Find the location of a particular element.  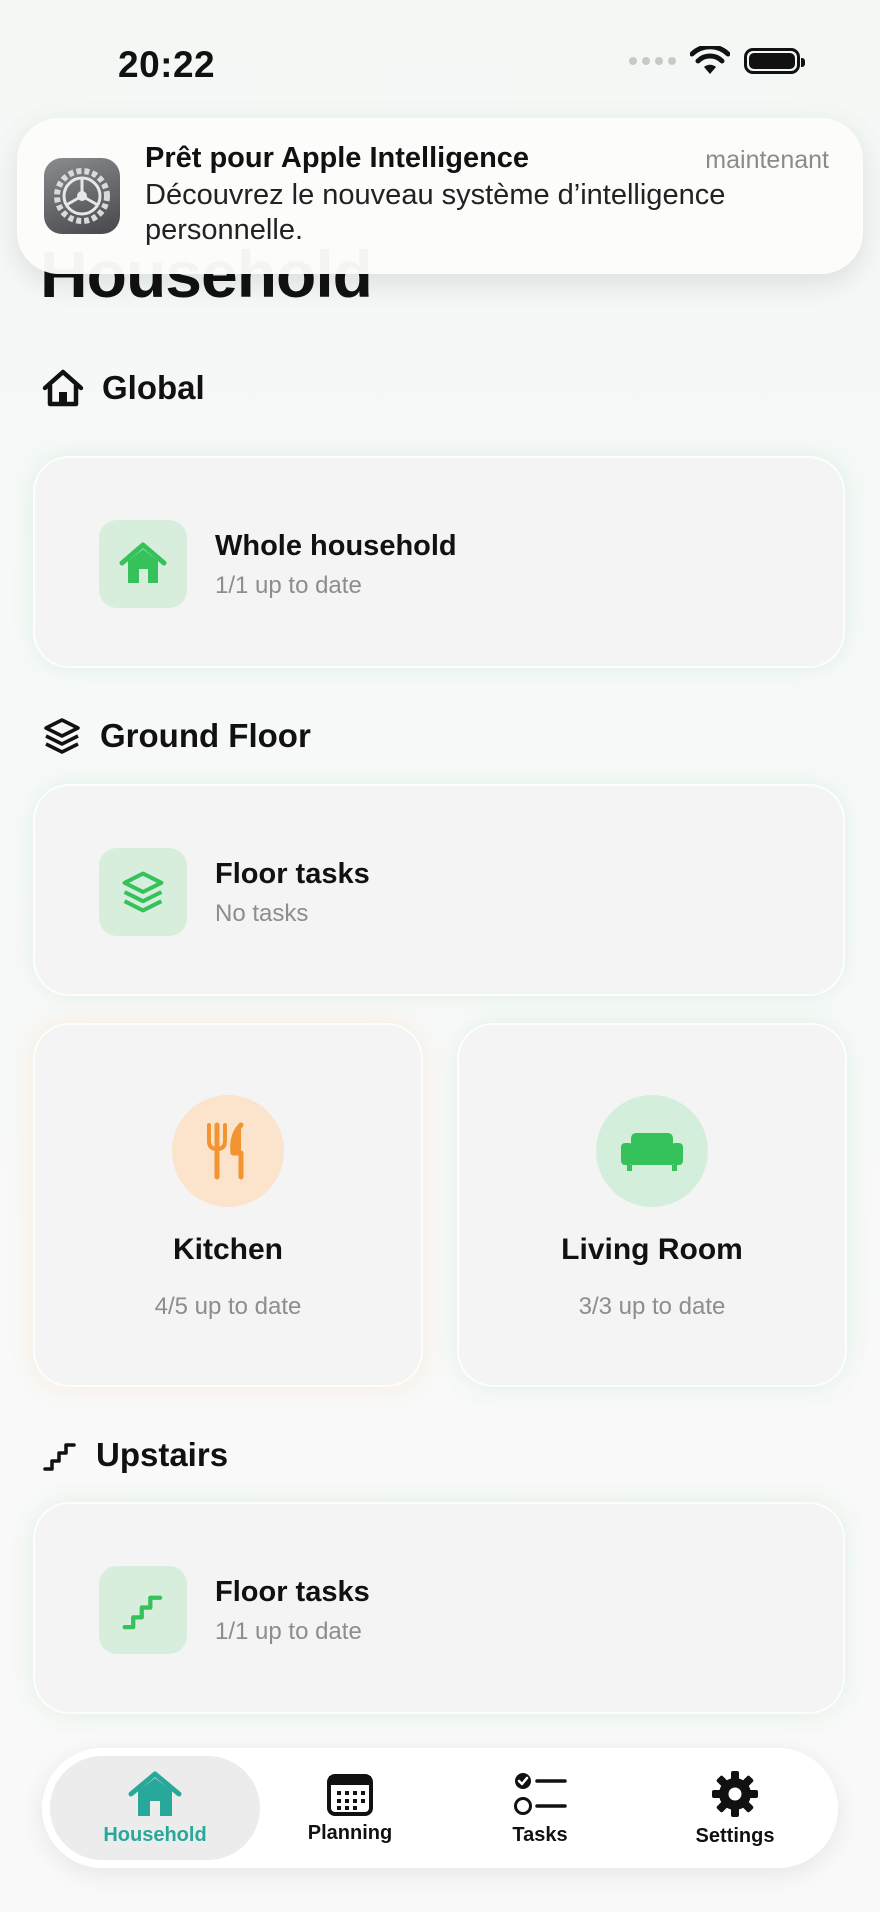

notification-time: maintenant is located at coordinates (767, 160).